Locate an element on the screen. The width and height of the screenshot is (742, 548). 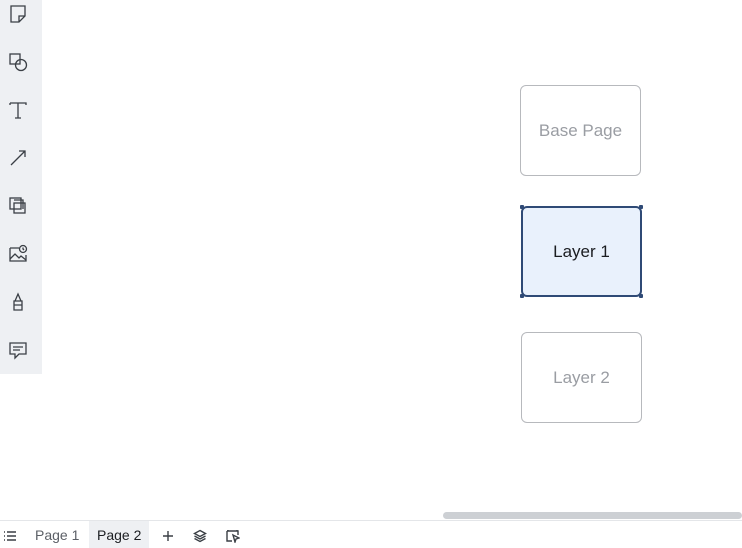
frame-select-icon is located at coordinates (233, 536).